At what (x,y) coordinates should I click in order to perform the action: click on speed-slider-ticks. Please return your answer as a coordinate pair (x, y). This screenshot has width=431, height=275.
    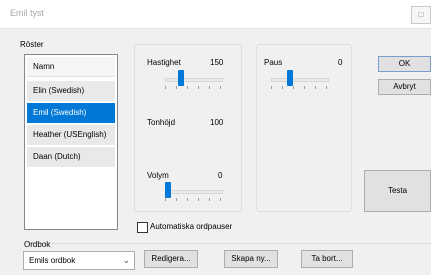
    Looking at the image, I should click on (194, 87).